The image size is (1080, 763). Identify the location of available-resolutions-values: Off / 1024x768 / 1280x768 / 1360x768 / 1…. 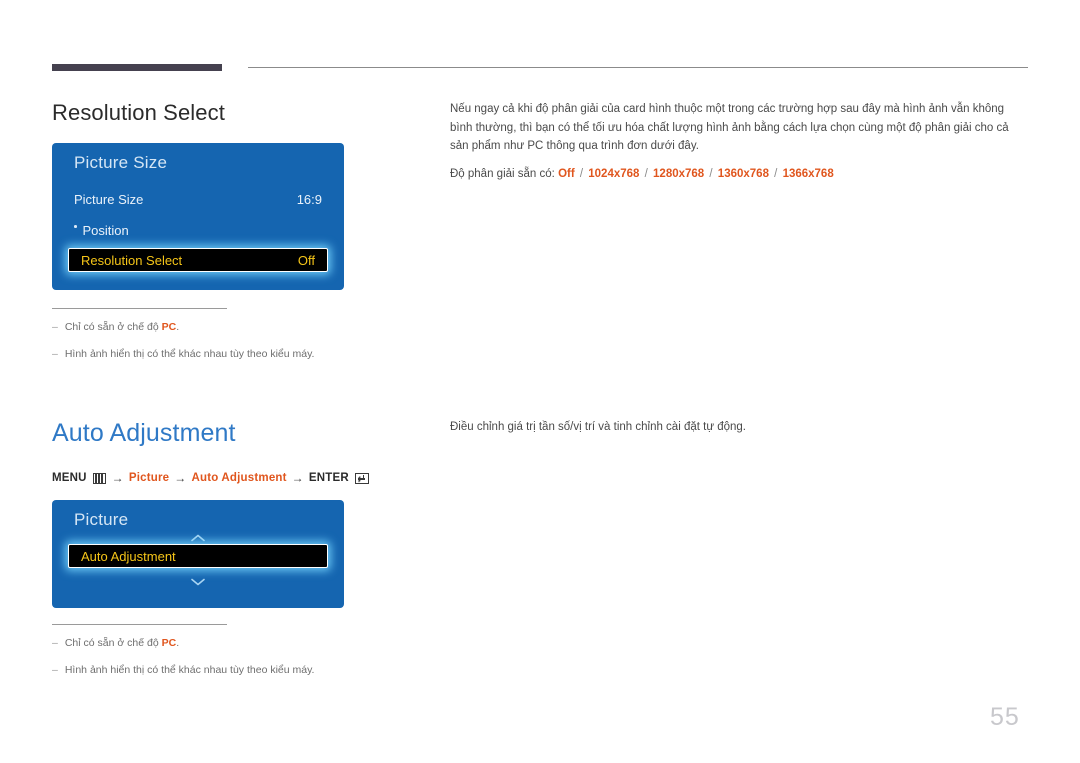
(696, 174).